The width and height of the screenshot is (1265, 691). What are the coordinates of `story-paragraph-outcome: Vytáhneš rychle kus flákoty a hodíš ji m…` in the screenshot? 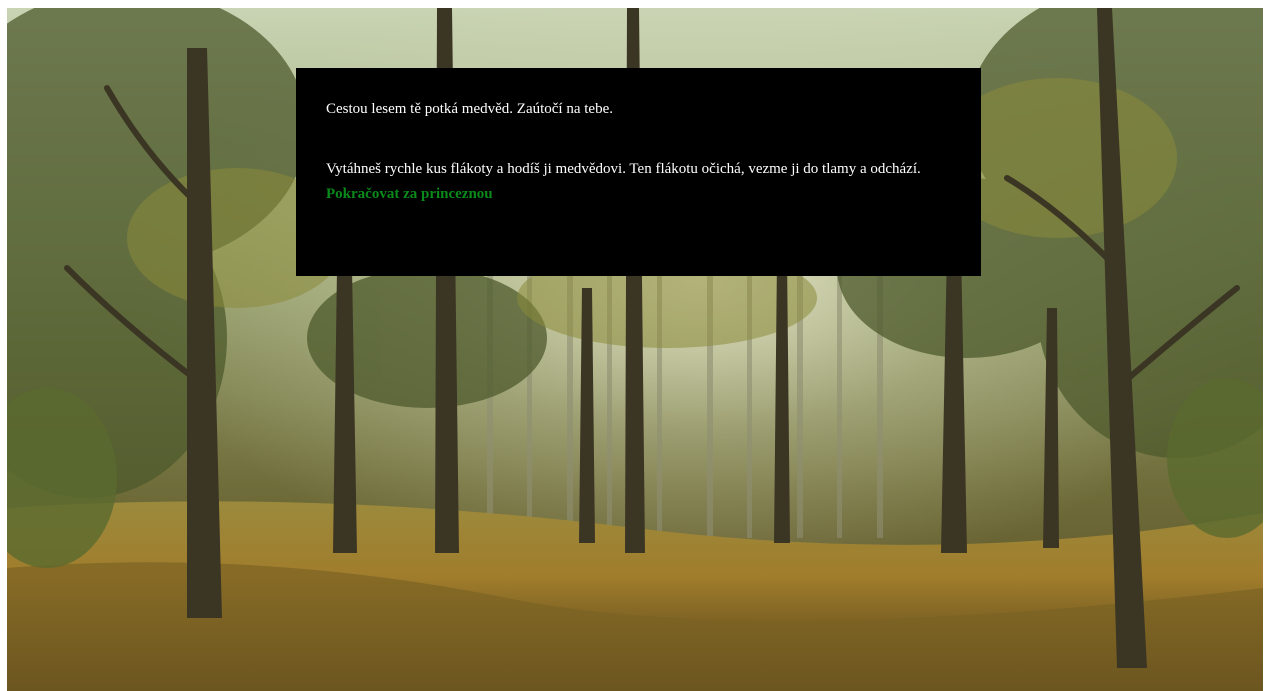 It's located at (623, 169).